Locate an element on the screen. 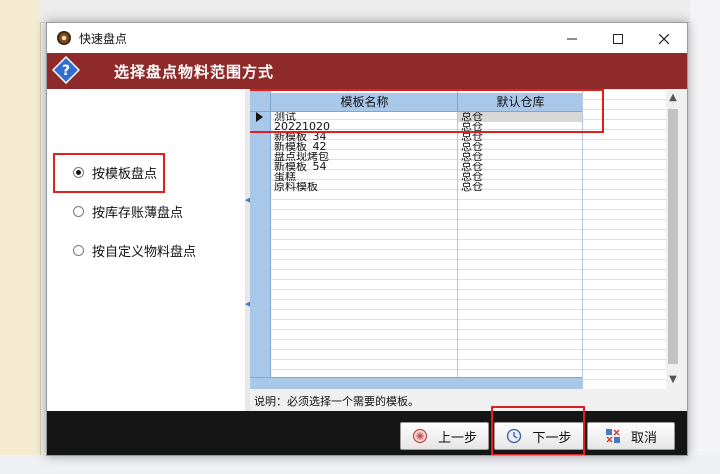  close-button is located at coordinates (664, 38).